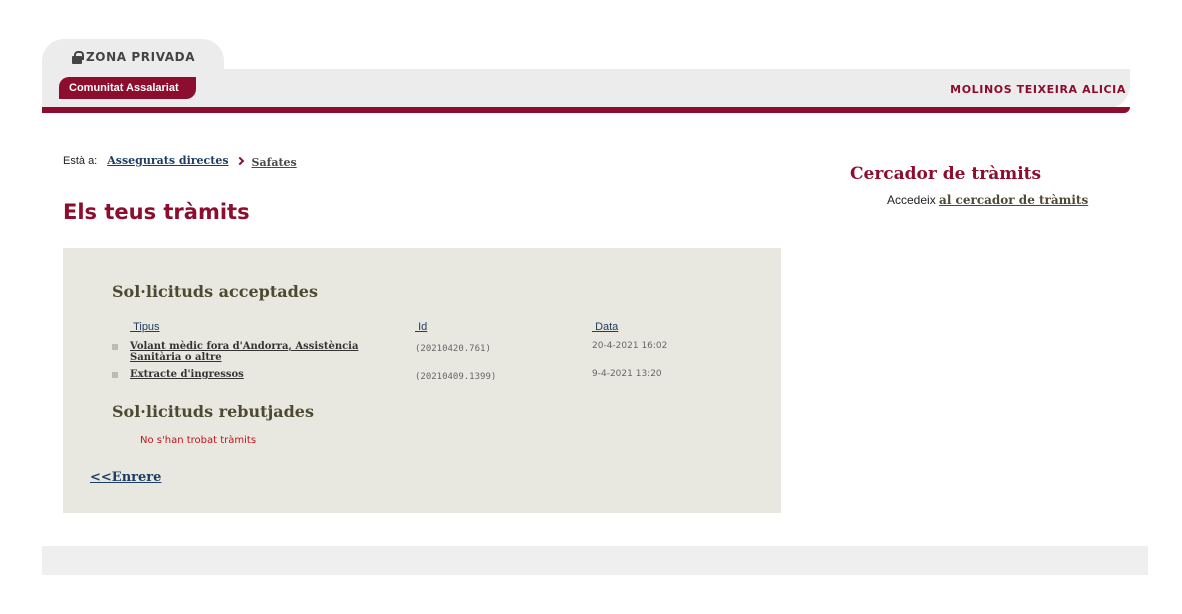 Image resolution: width=1182 pixels, height=614 pixels. Describe the element at coordinates (78, 57) in the screenshot. I see `lock-icon` at that location.